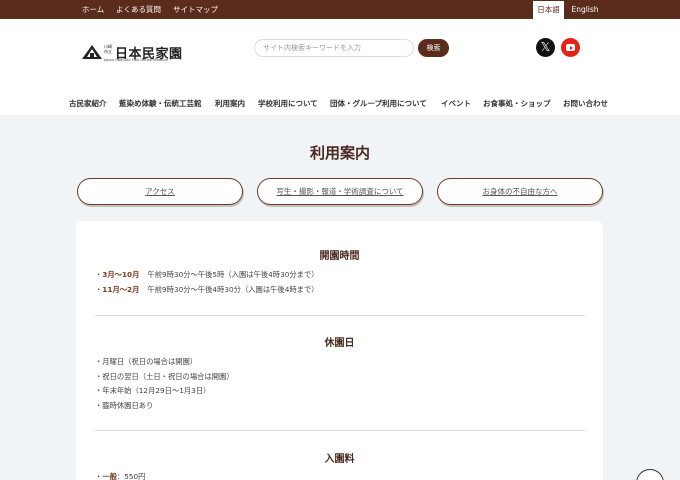 Image resolution: width=680 pixels, height=480 pixels. I want to click on access-button: アクセス, so click(160, 191).